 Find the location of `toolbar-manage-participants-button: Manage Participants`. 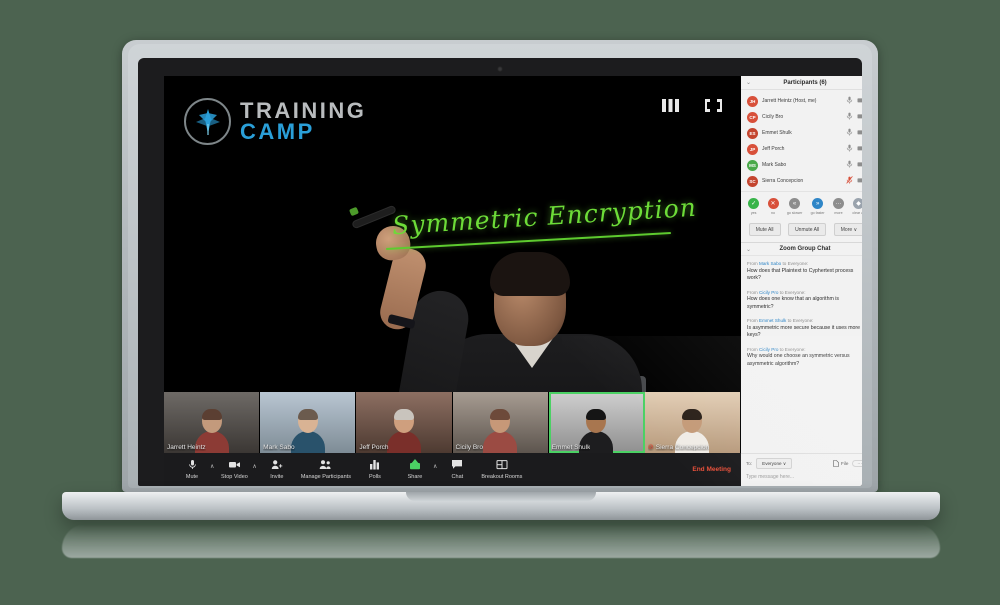

toolbar-manage-participants-button: Manage Participants is located at coordinates (326, 469).